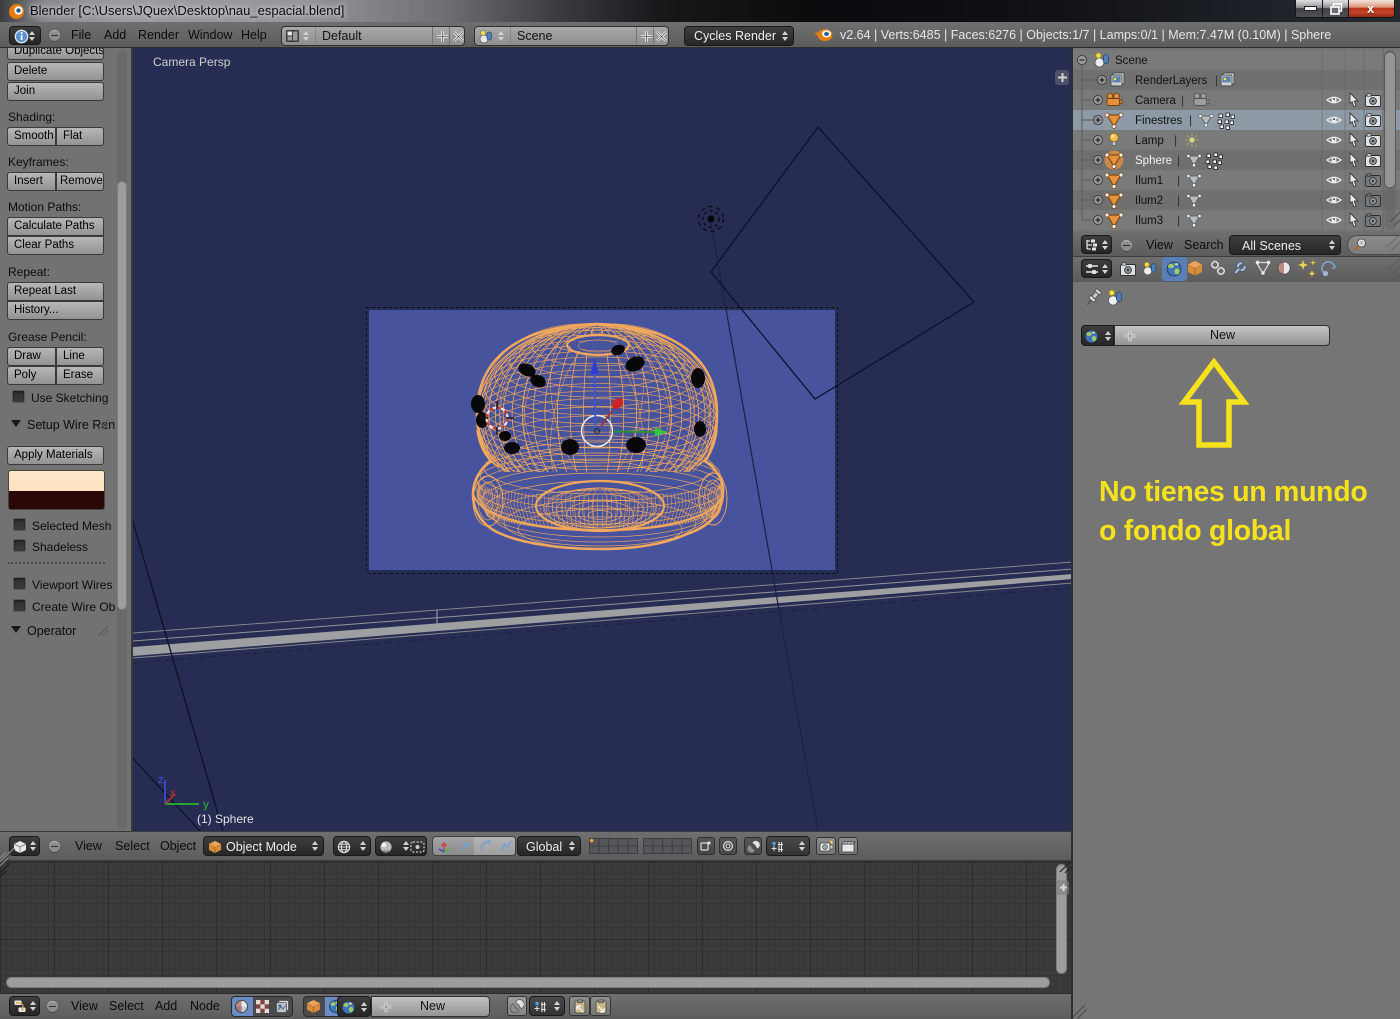  What do you see at coordinates (173, 793) in the screenshot?
I see `svg-text: x` at bounding box center [173, 793].